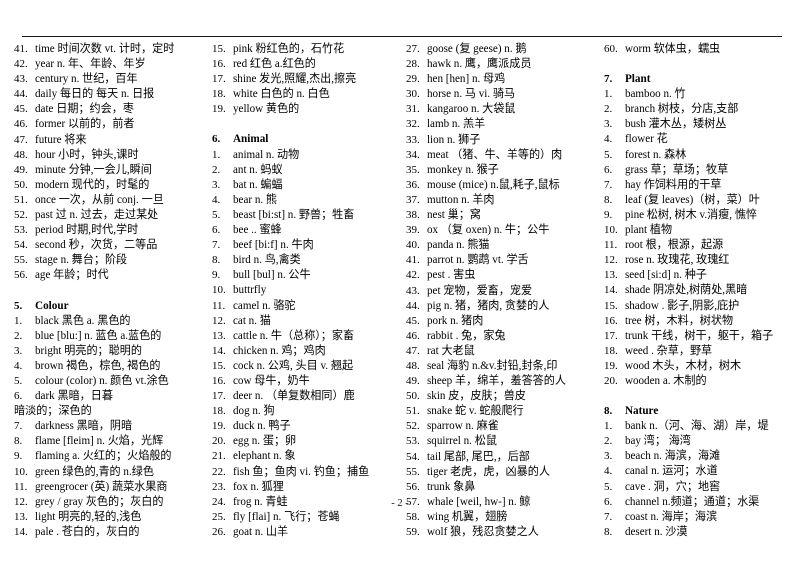  Describe the element at coordinates (505, 200) in the screenshot. I see `vocabulary-entry: 37. mutton n. 羊肉` at that location.